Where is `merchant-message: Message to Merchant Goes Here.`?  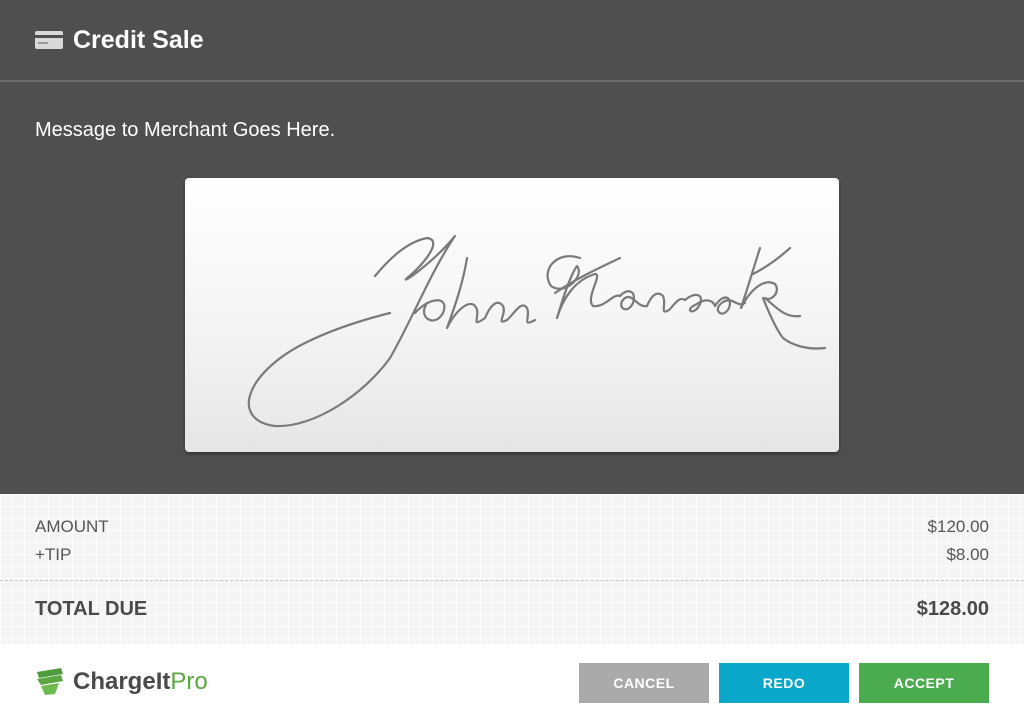
merchant-message: Message to Merchant Goes Here. is located at coordinates (185, 130).